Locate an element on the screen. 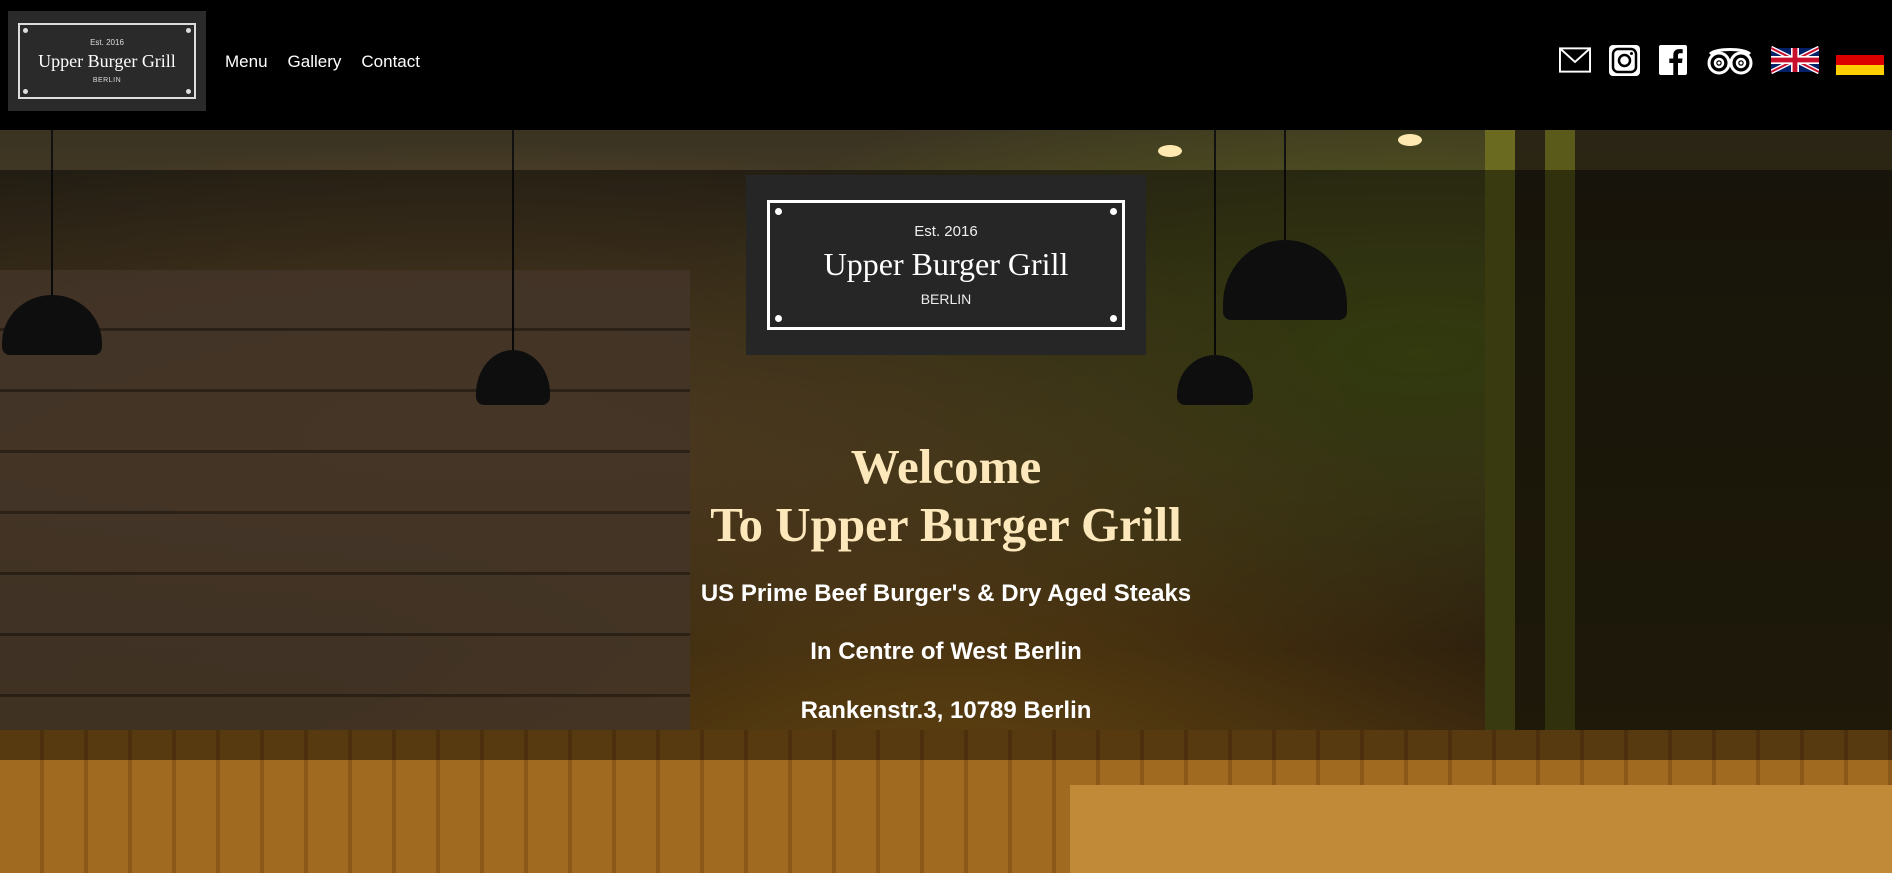 This screenshot has height=873, width=1892. nav-contact-link: Contact is located at coordinates (390, 62).